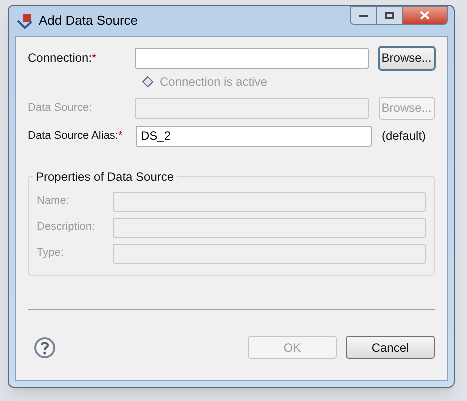 This screenshot has height=401, width=467. I want to click on property-label: Description:, so click(66, 228).